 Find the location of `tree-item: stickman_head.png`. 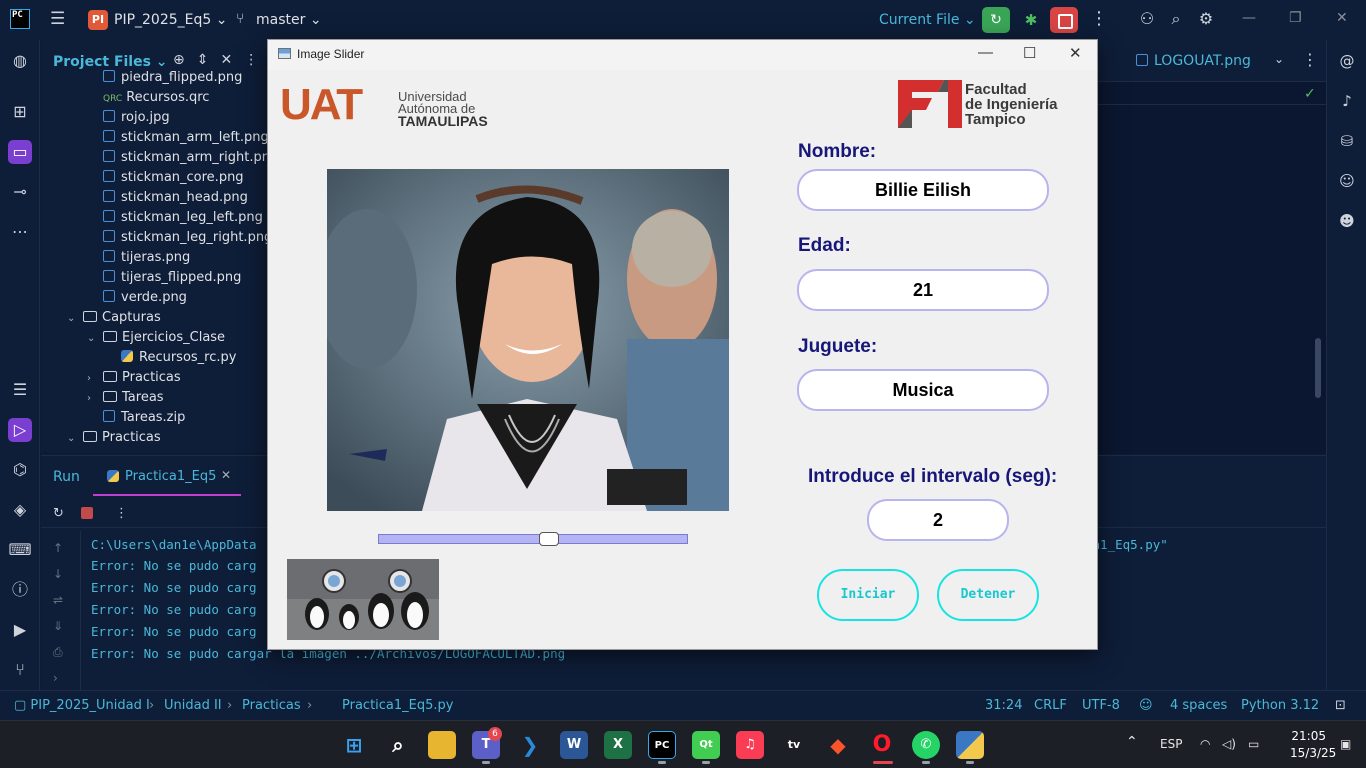

tree-item: stickman_head.png is located at coordinates (175, 198).